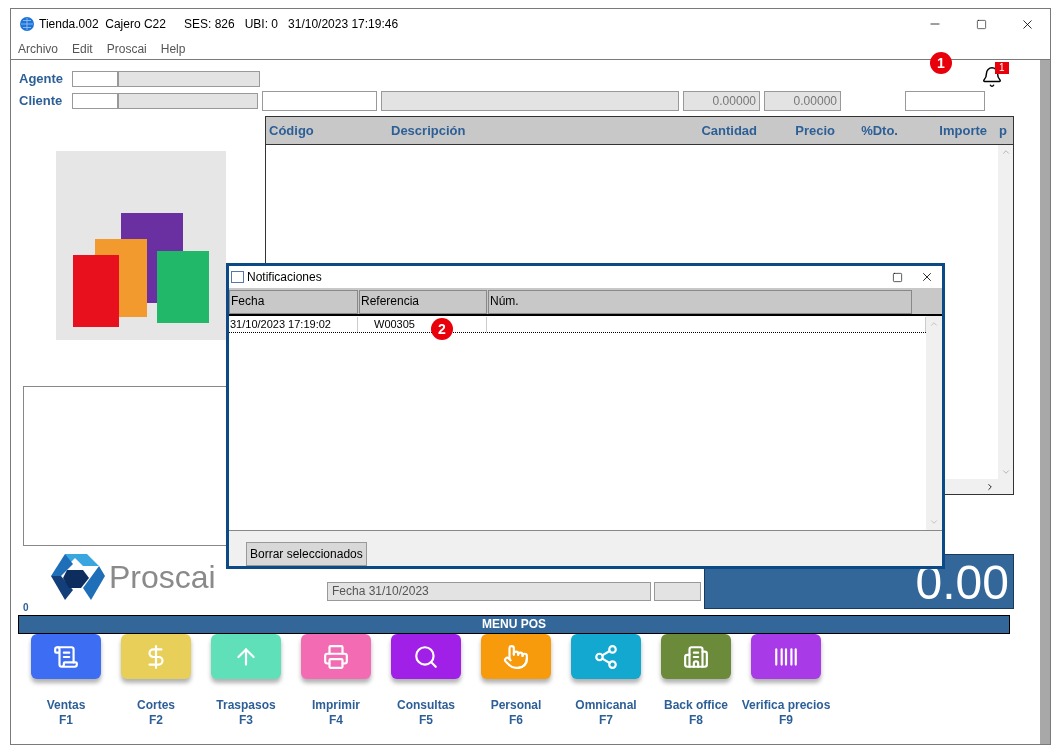  I want to click on function-key-label: F2, so click(156, 720).